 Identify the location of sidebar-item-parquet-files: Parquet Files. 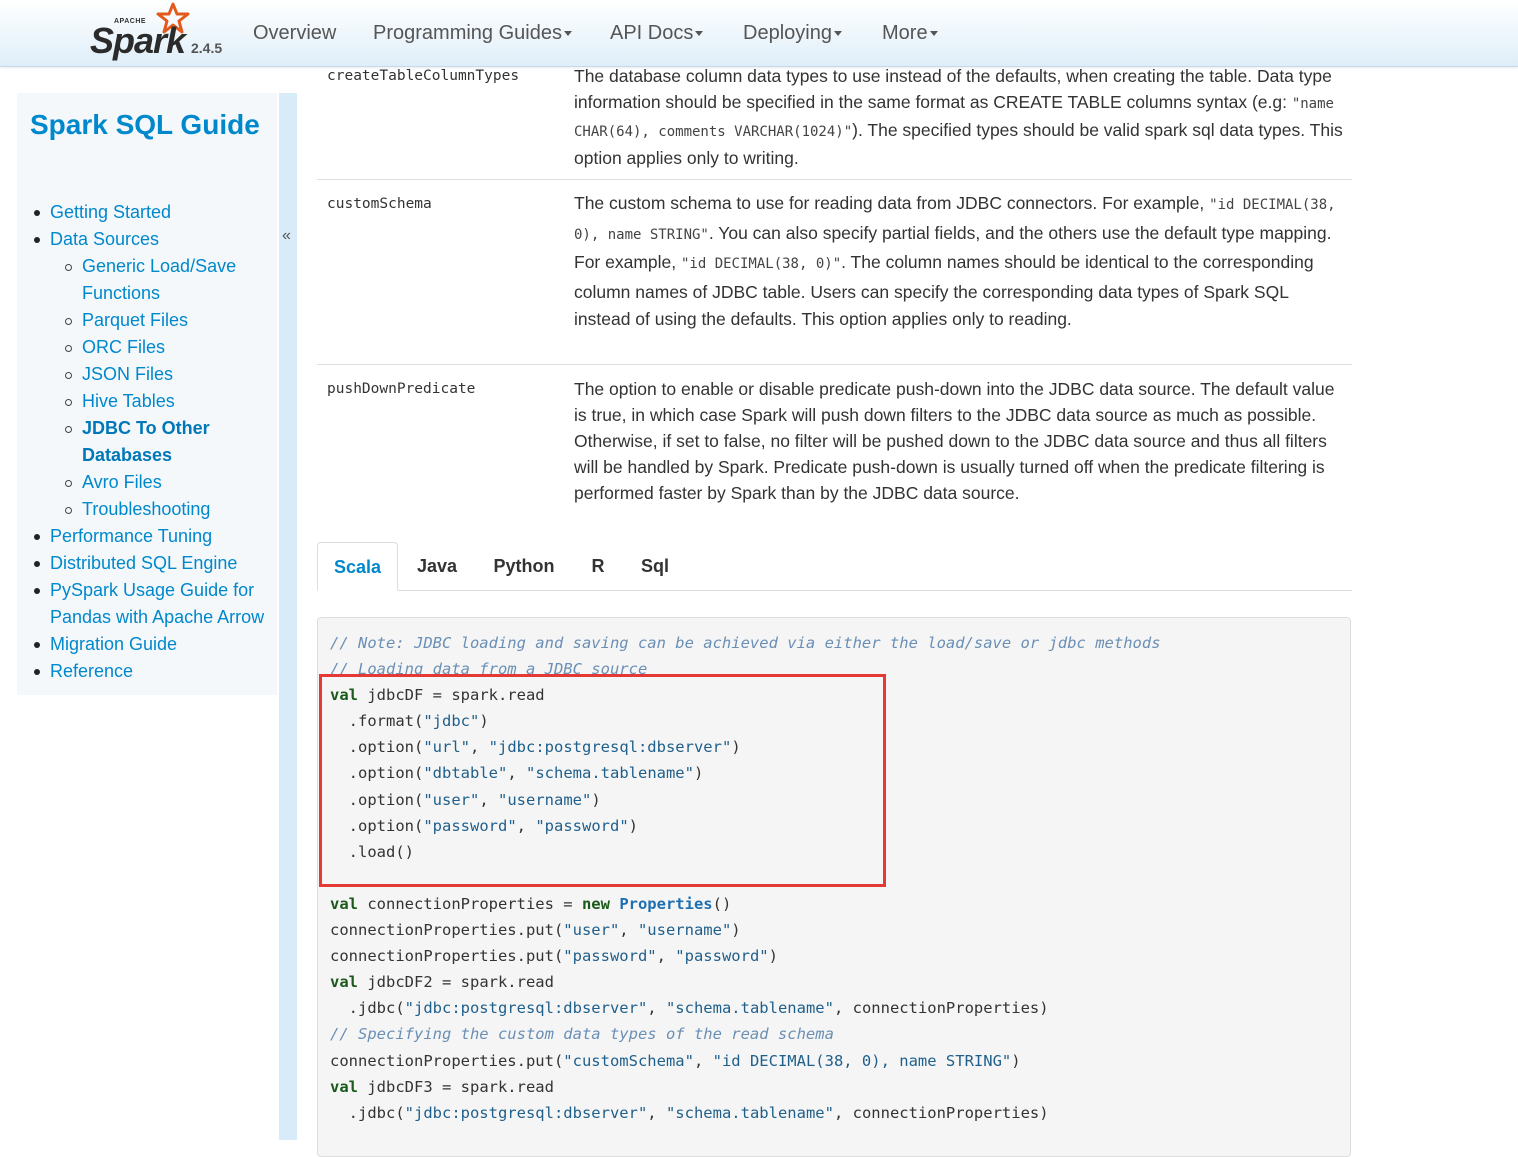
(147, 320).